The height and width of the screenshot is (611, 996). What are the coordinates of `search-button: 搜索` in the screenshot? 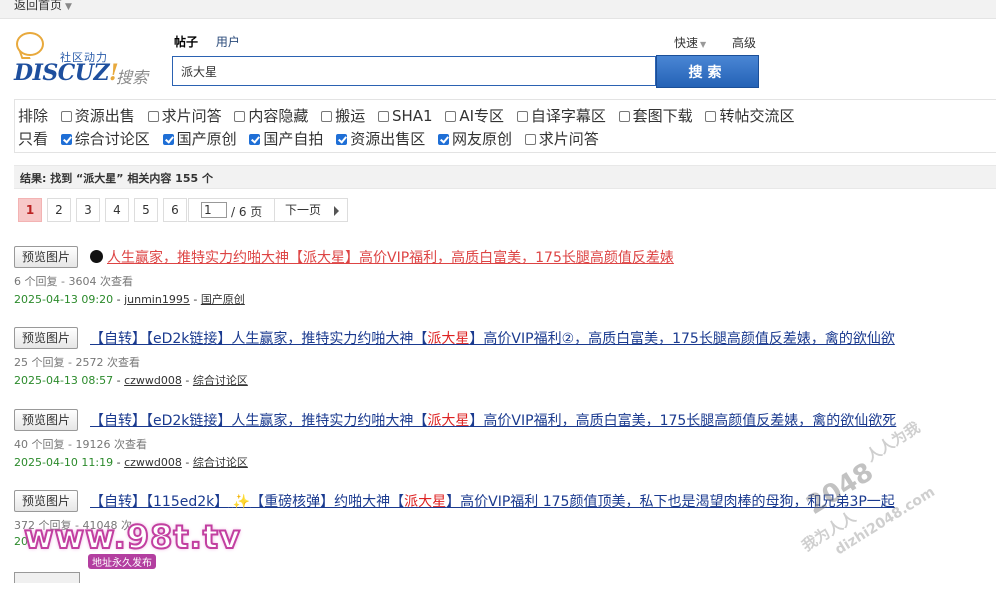 It's located at (707, 71).